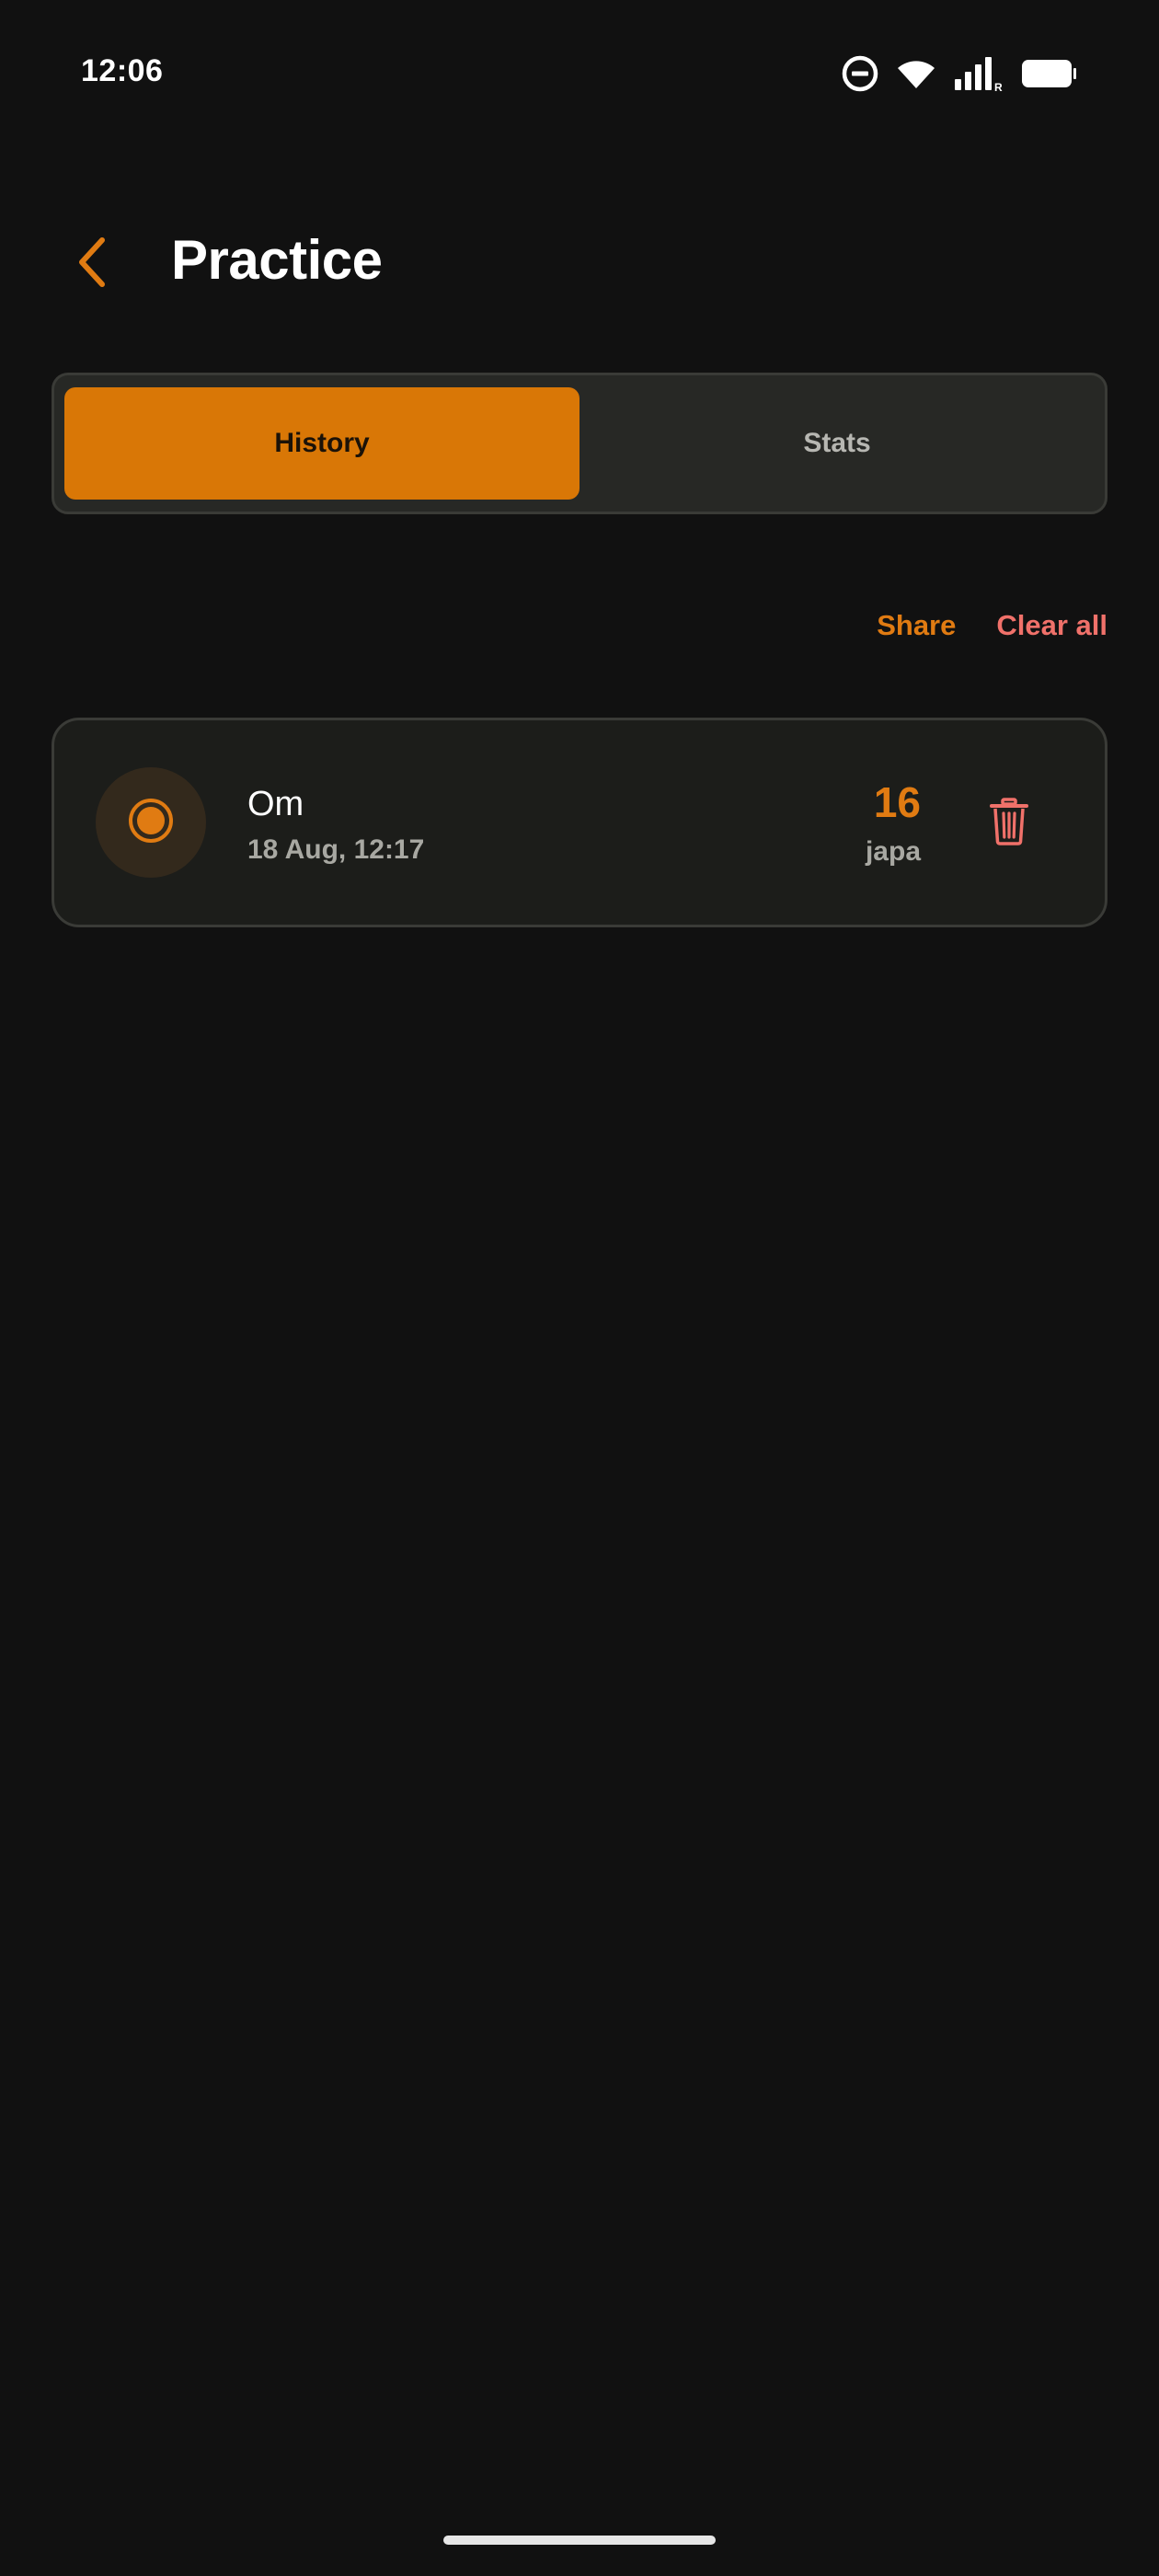  I want to click on session-name: Om, so click(275, 804).